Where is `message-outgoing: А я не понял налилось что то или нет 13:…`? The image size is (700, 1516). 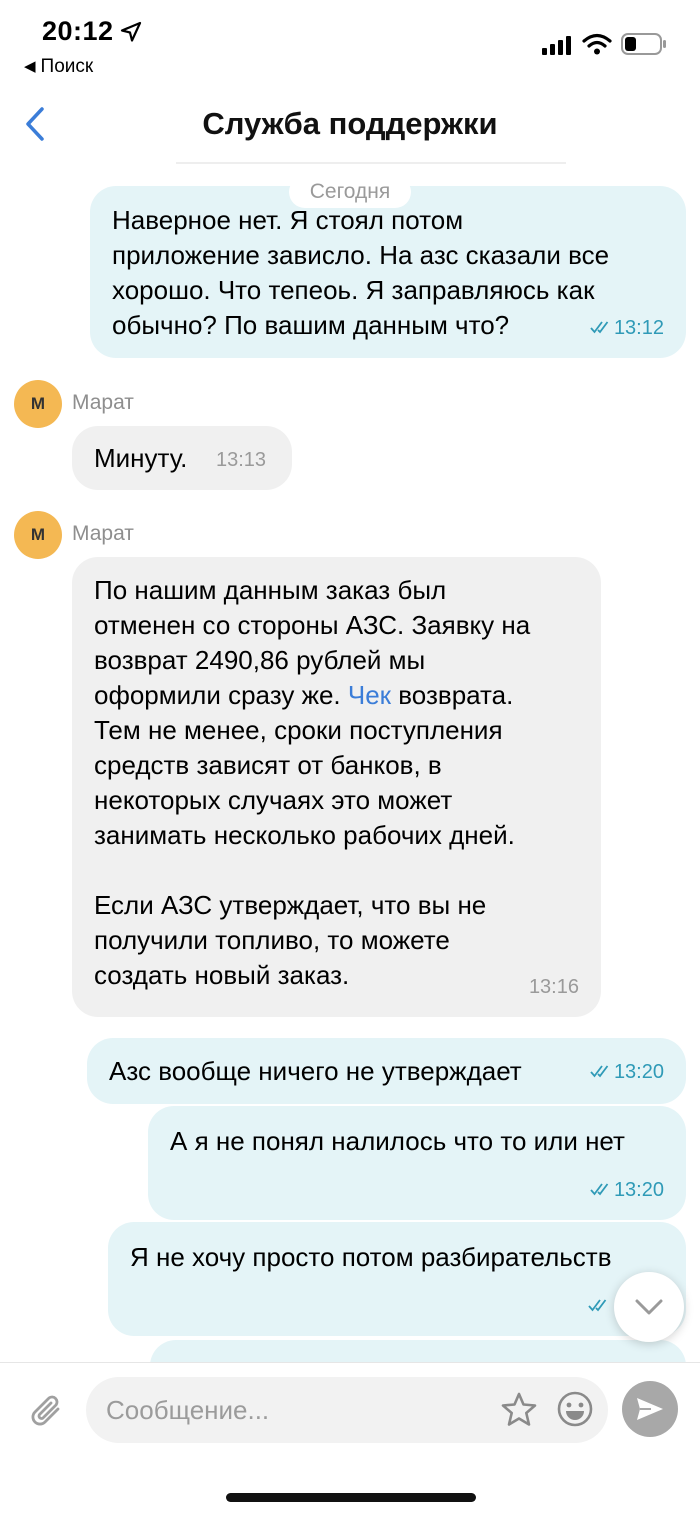 message-outgoing: А я не понял налилось что то или нет 13:… is located at coordinates (417, 1163).